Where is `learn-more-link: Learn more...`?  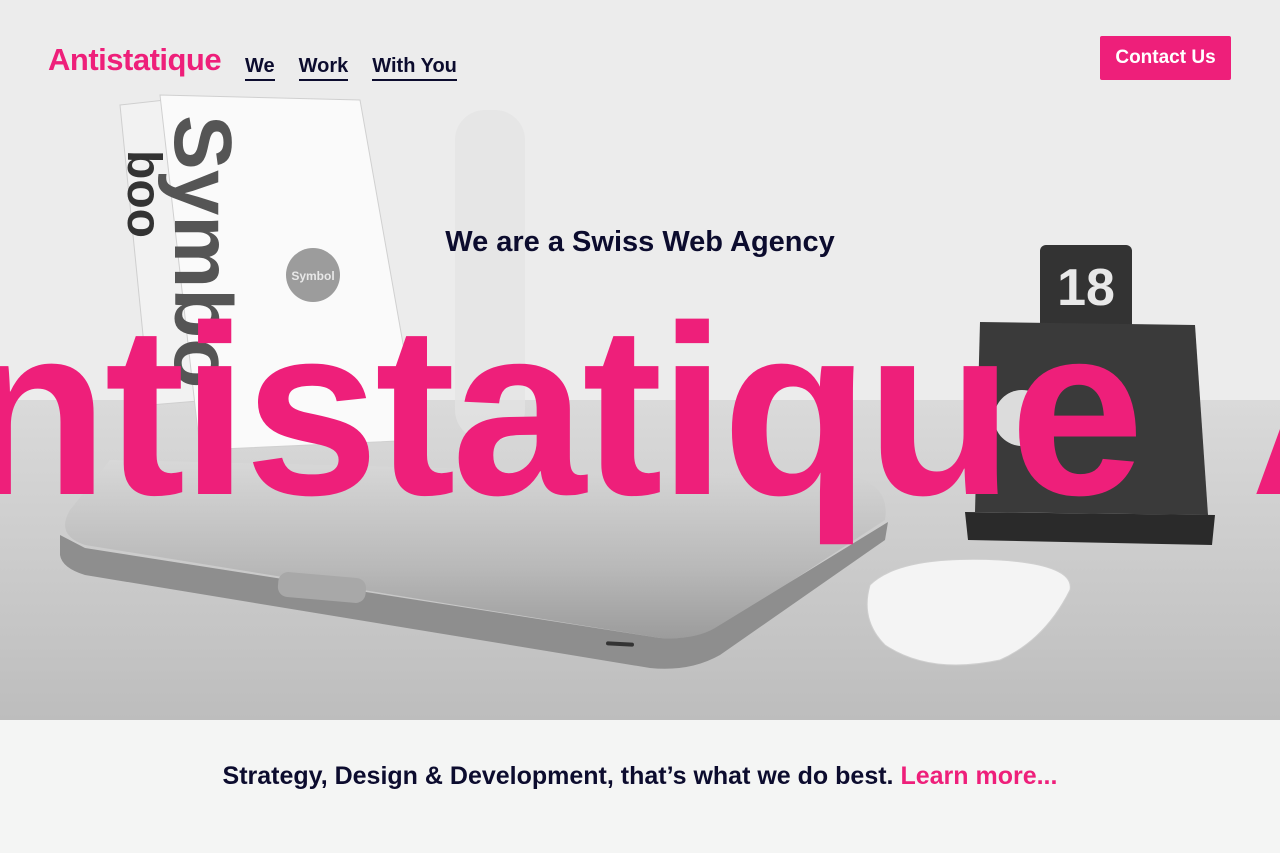
learn-more-link: Learn more... is located at coordinates (978, 776).